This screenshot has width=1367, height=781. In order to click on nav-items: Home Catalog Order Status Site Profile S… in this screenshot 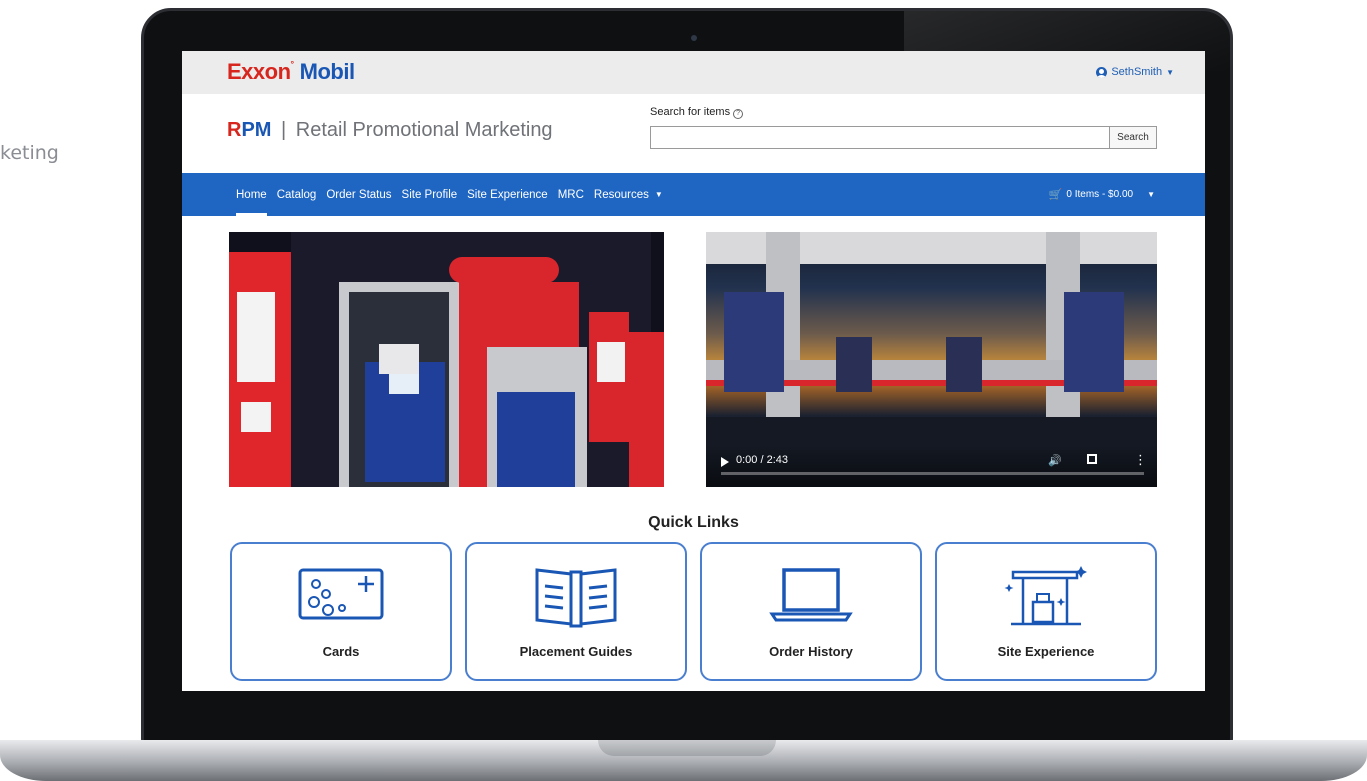, I will do `click(449, 194)`.